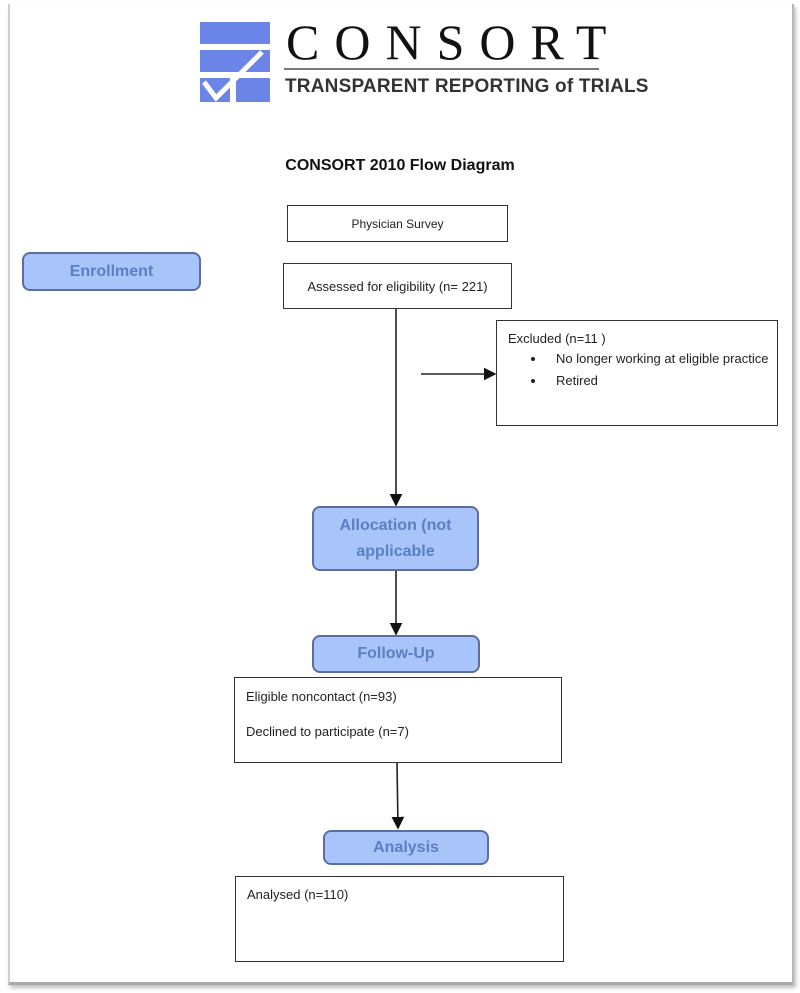 The width and height of the screenshot is (800, 993). I want to click on phase-allocation: Allocation (not applicable, so click(395, 538).